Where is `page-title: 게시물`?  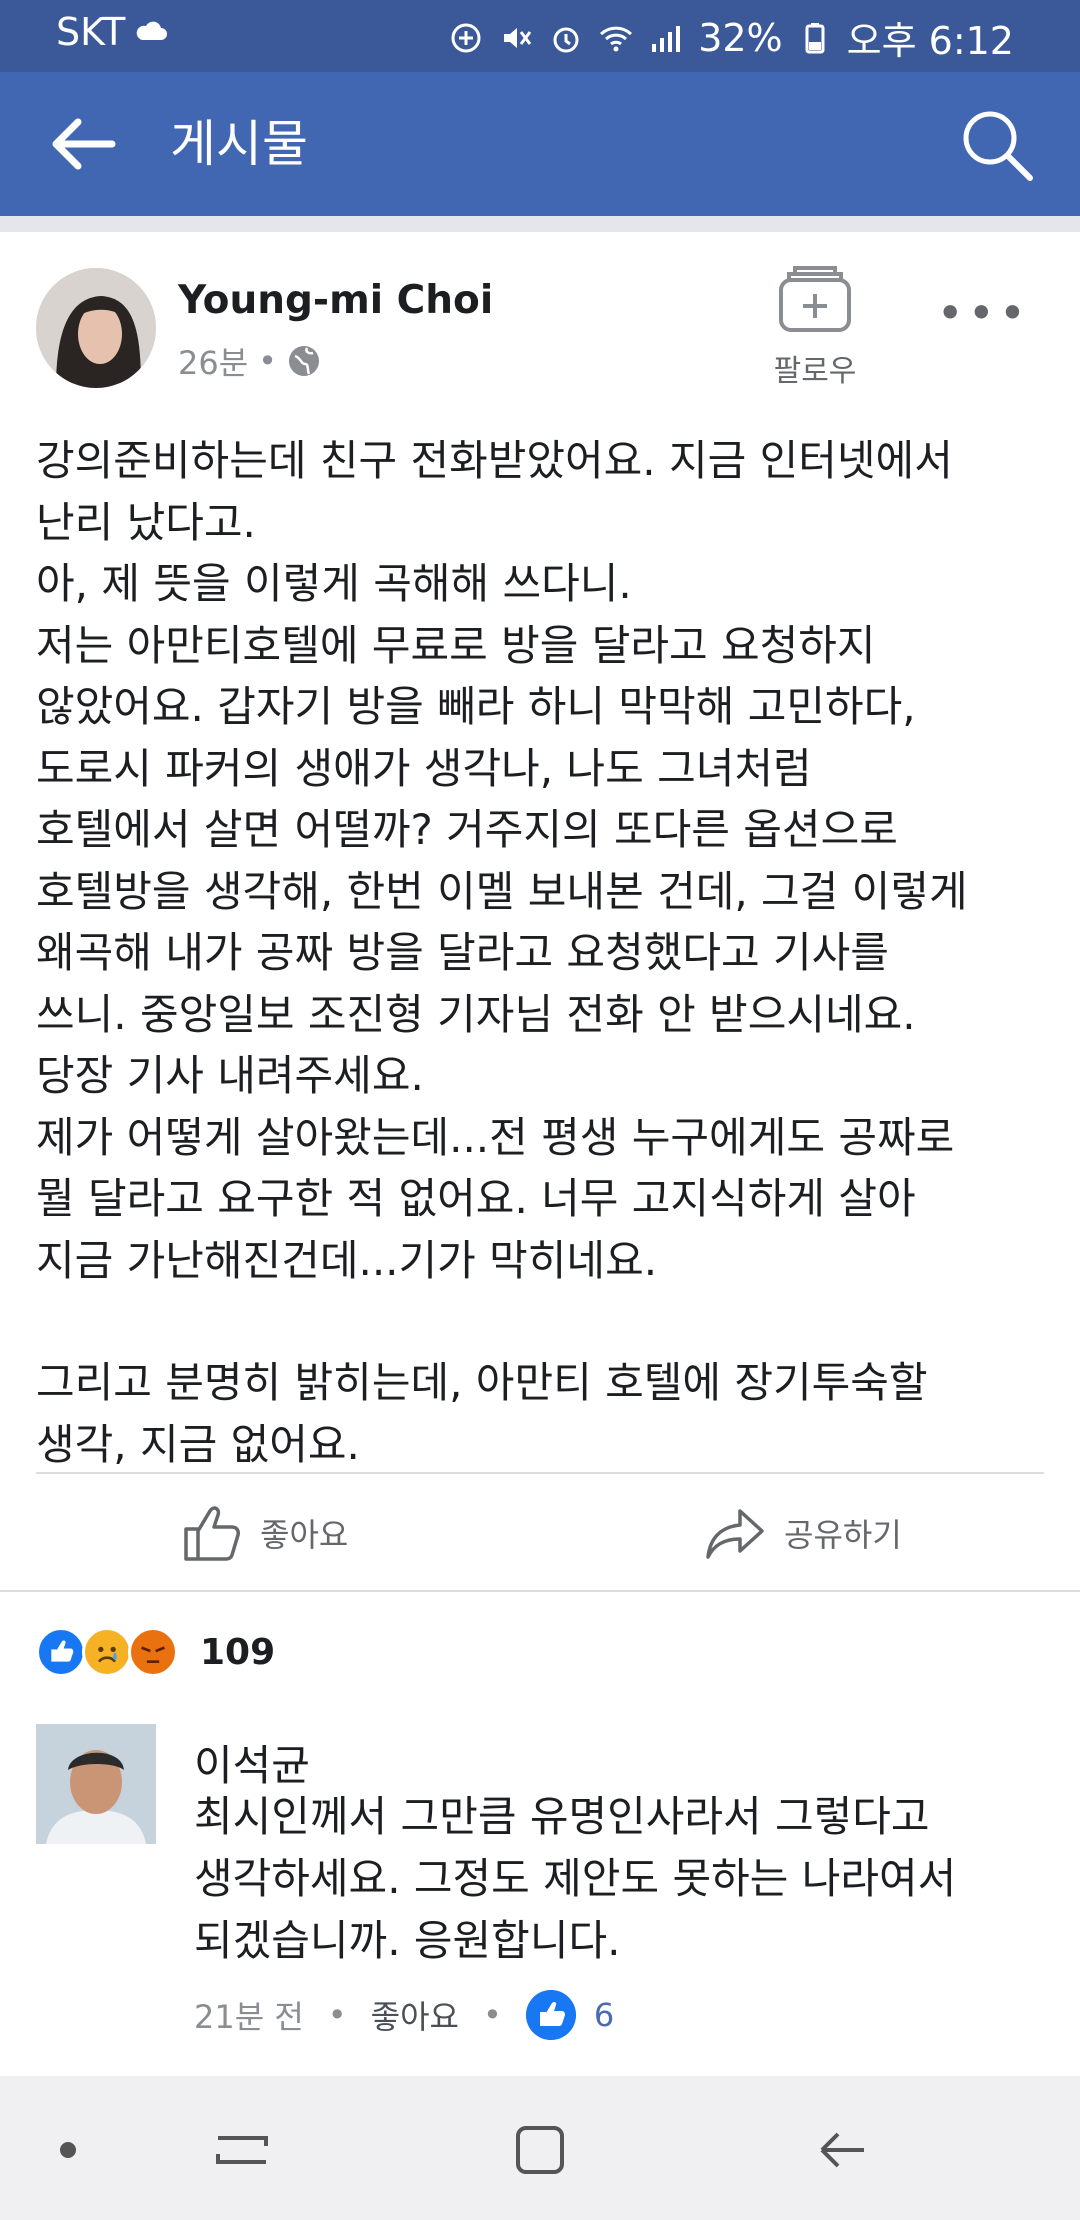
page-title: 게시물 is located at coordinates (239, 144).